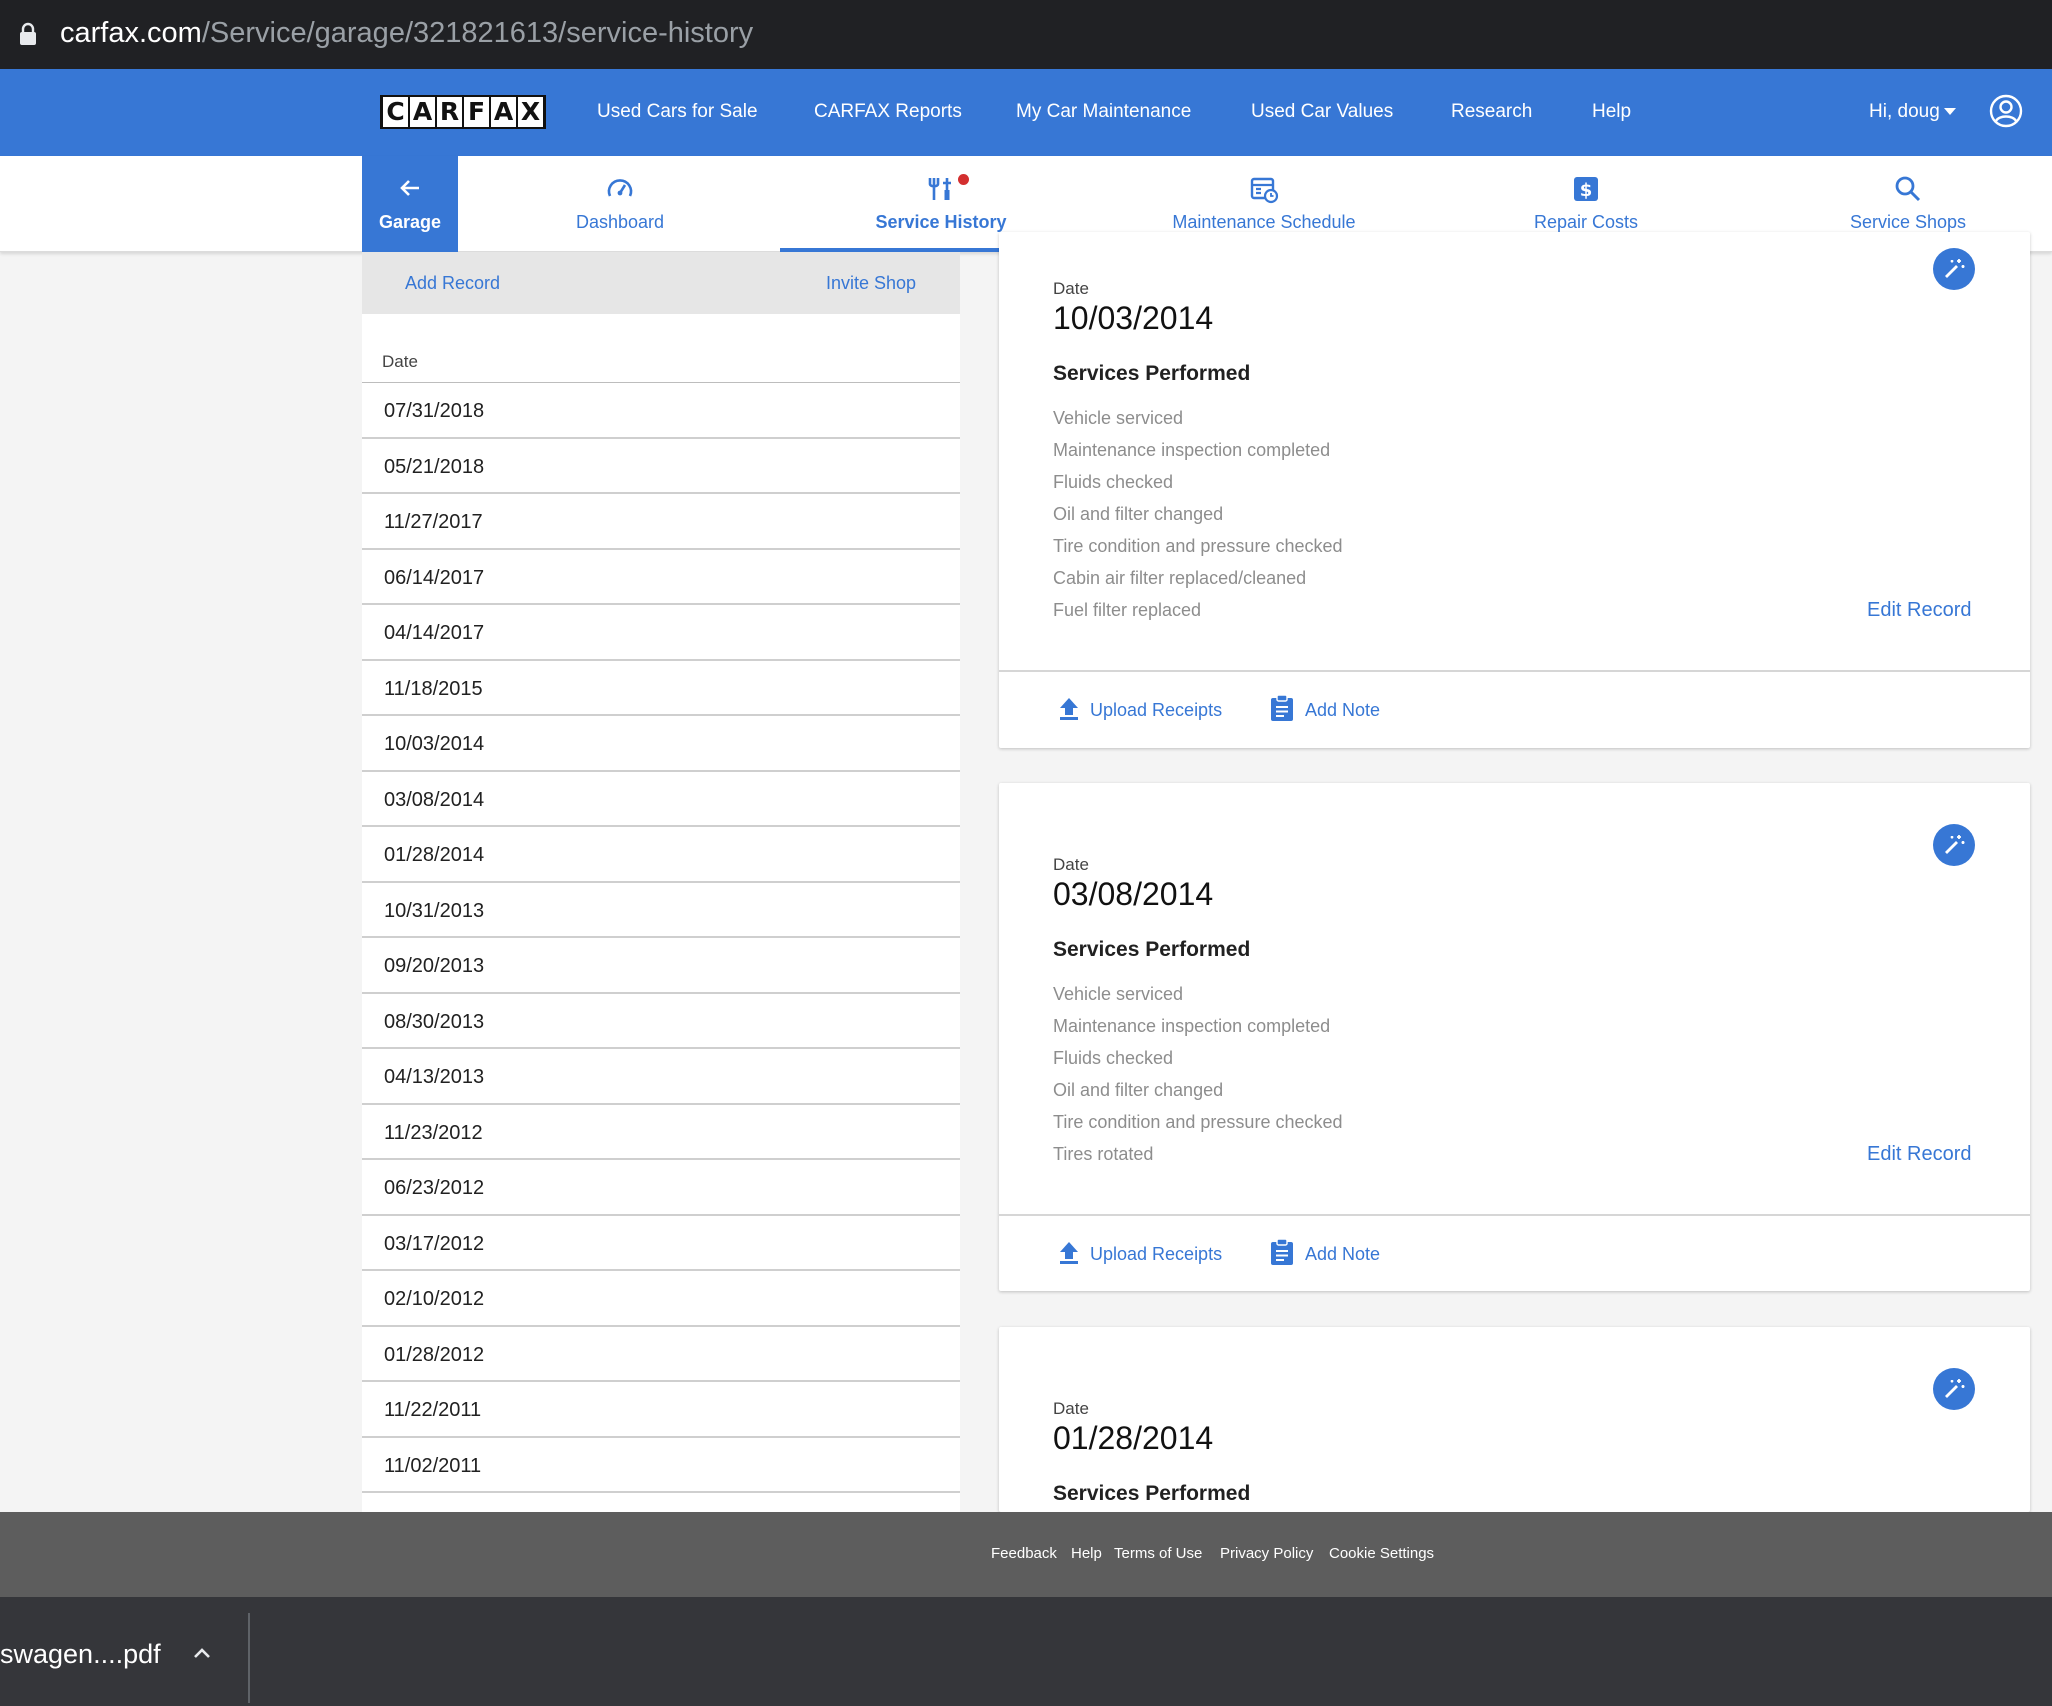 This screenshot has height=1706, width=2052. I want to click on garage-back-button: Garage, so click(410, 204).